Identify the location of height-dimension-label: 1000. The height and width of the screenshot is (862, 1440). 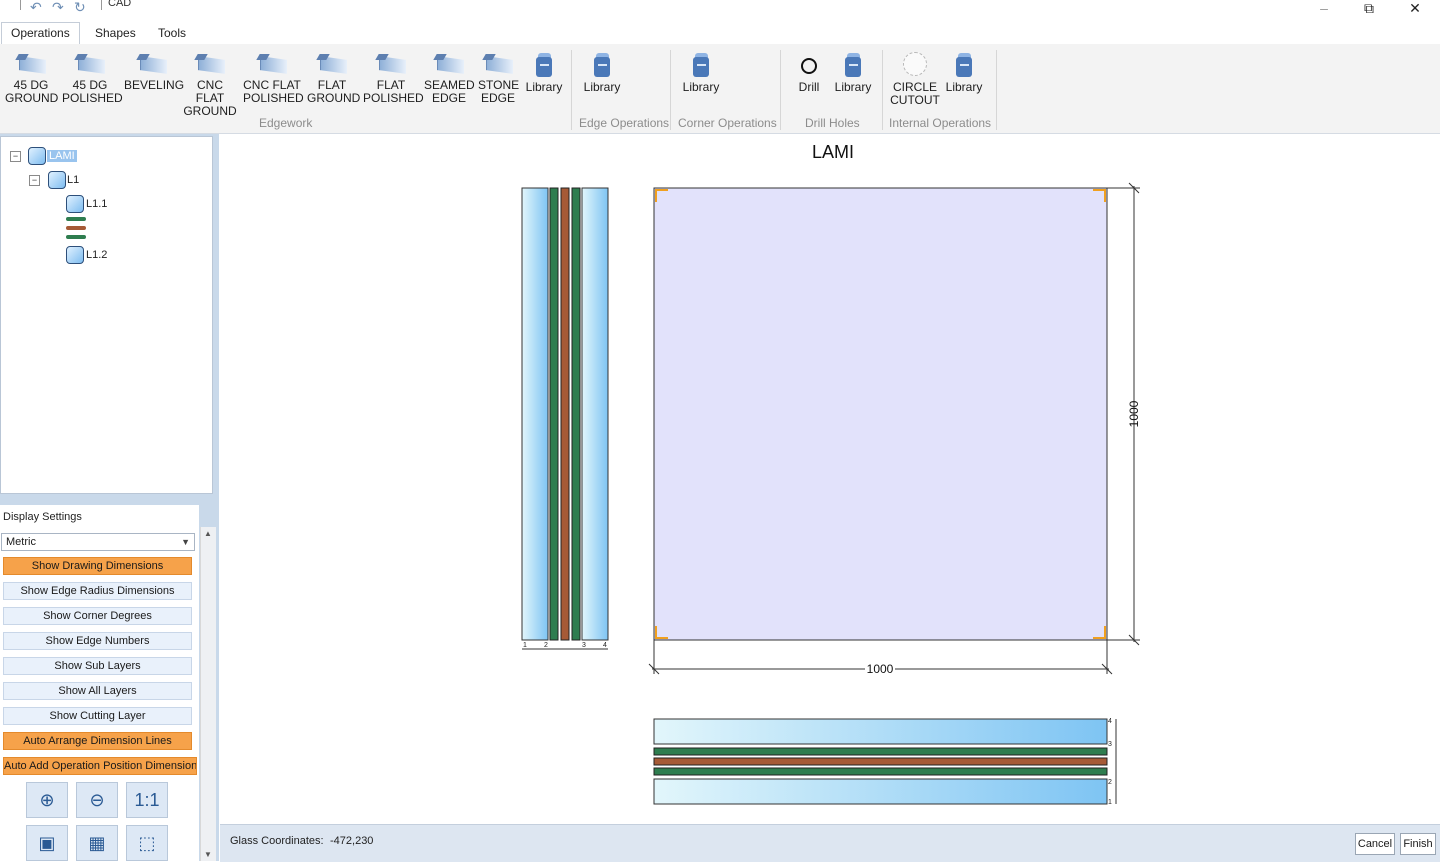
(1134, 413).